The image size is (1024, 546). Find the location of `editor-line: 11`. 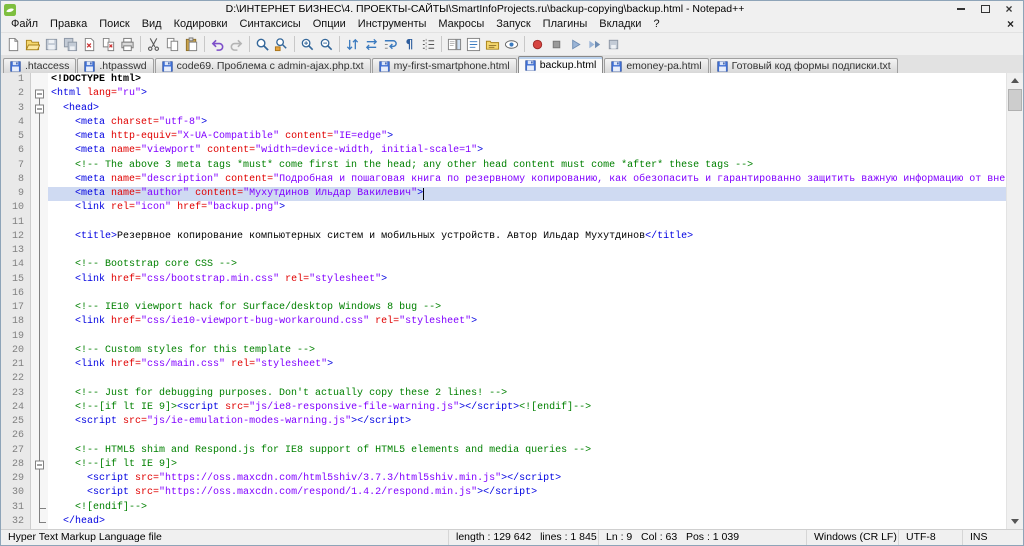

editor-line: 11 is located at coordinates (503, 222).